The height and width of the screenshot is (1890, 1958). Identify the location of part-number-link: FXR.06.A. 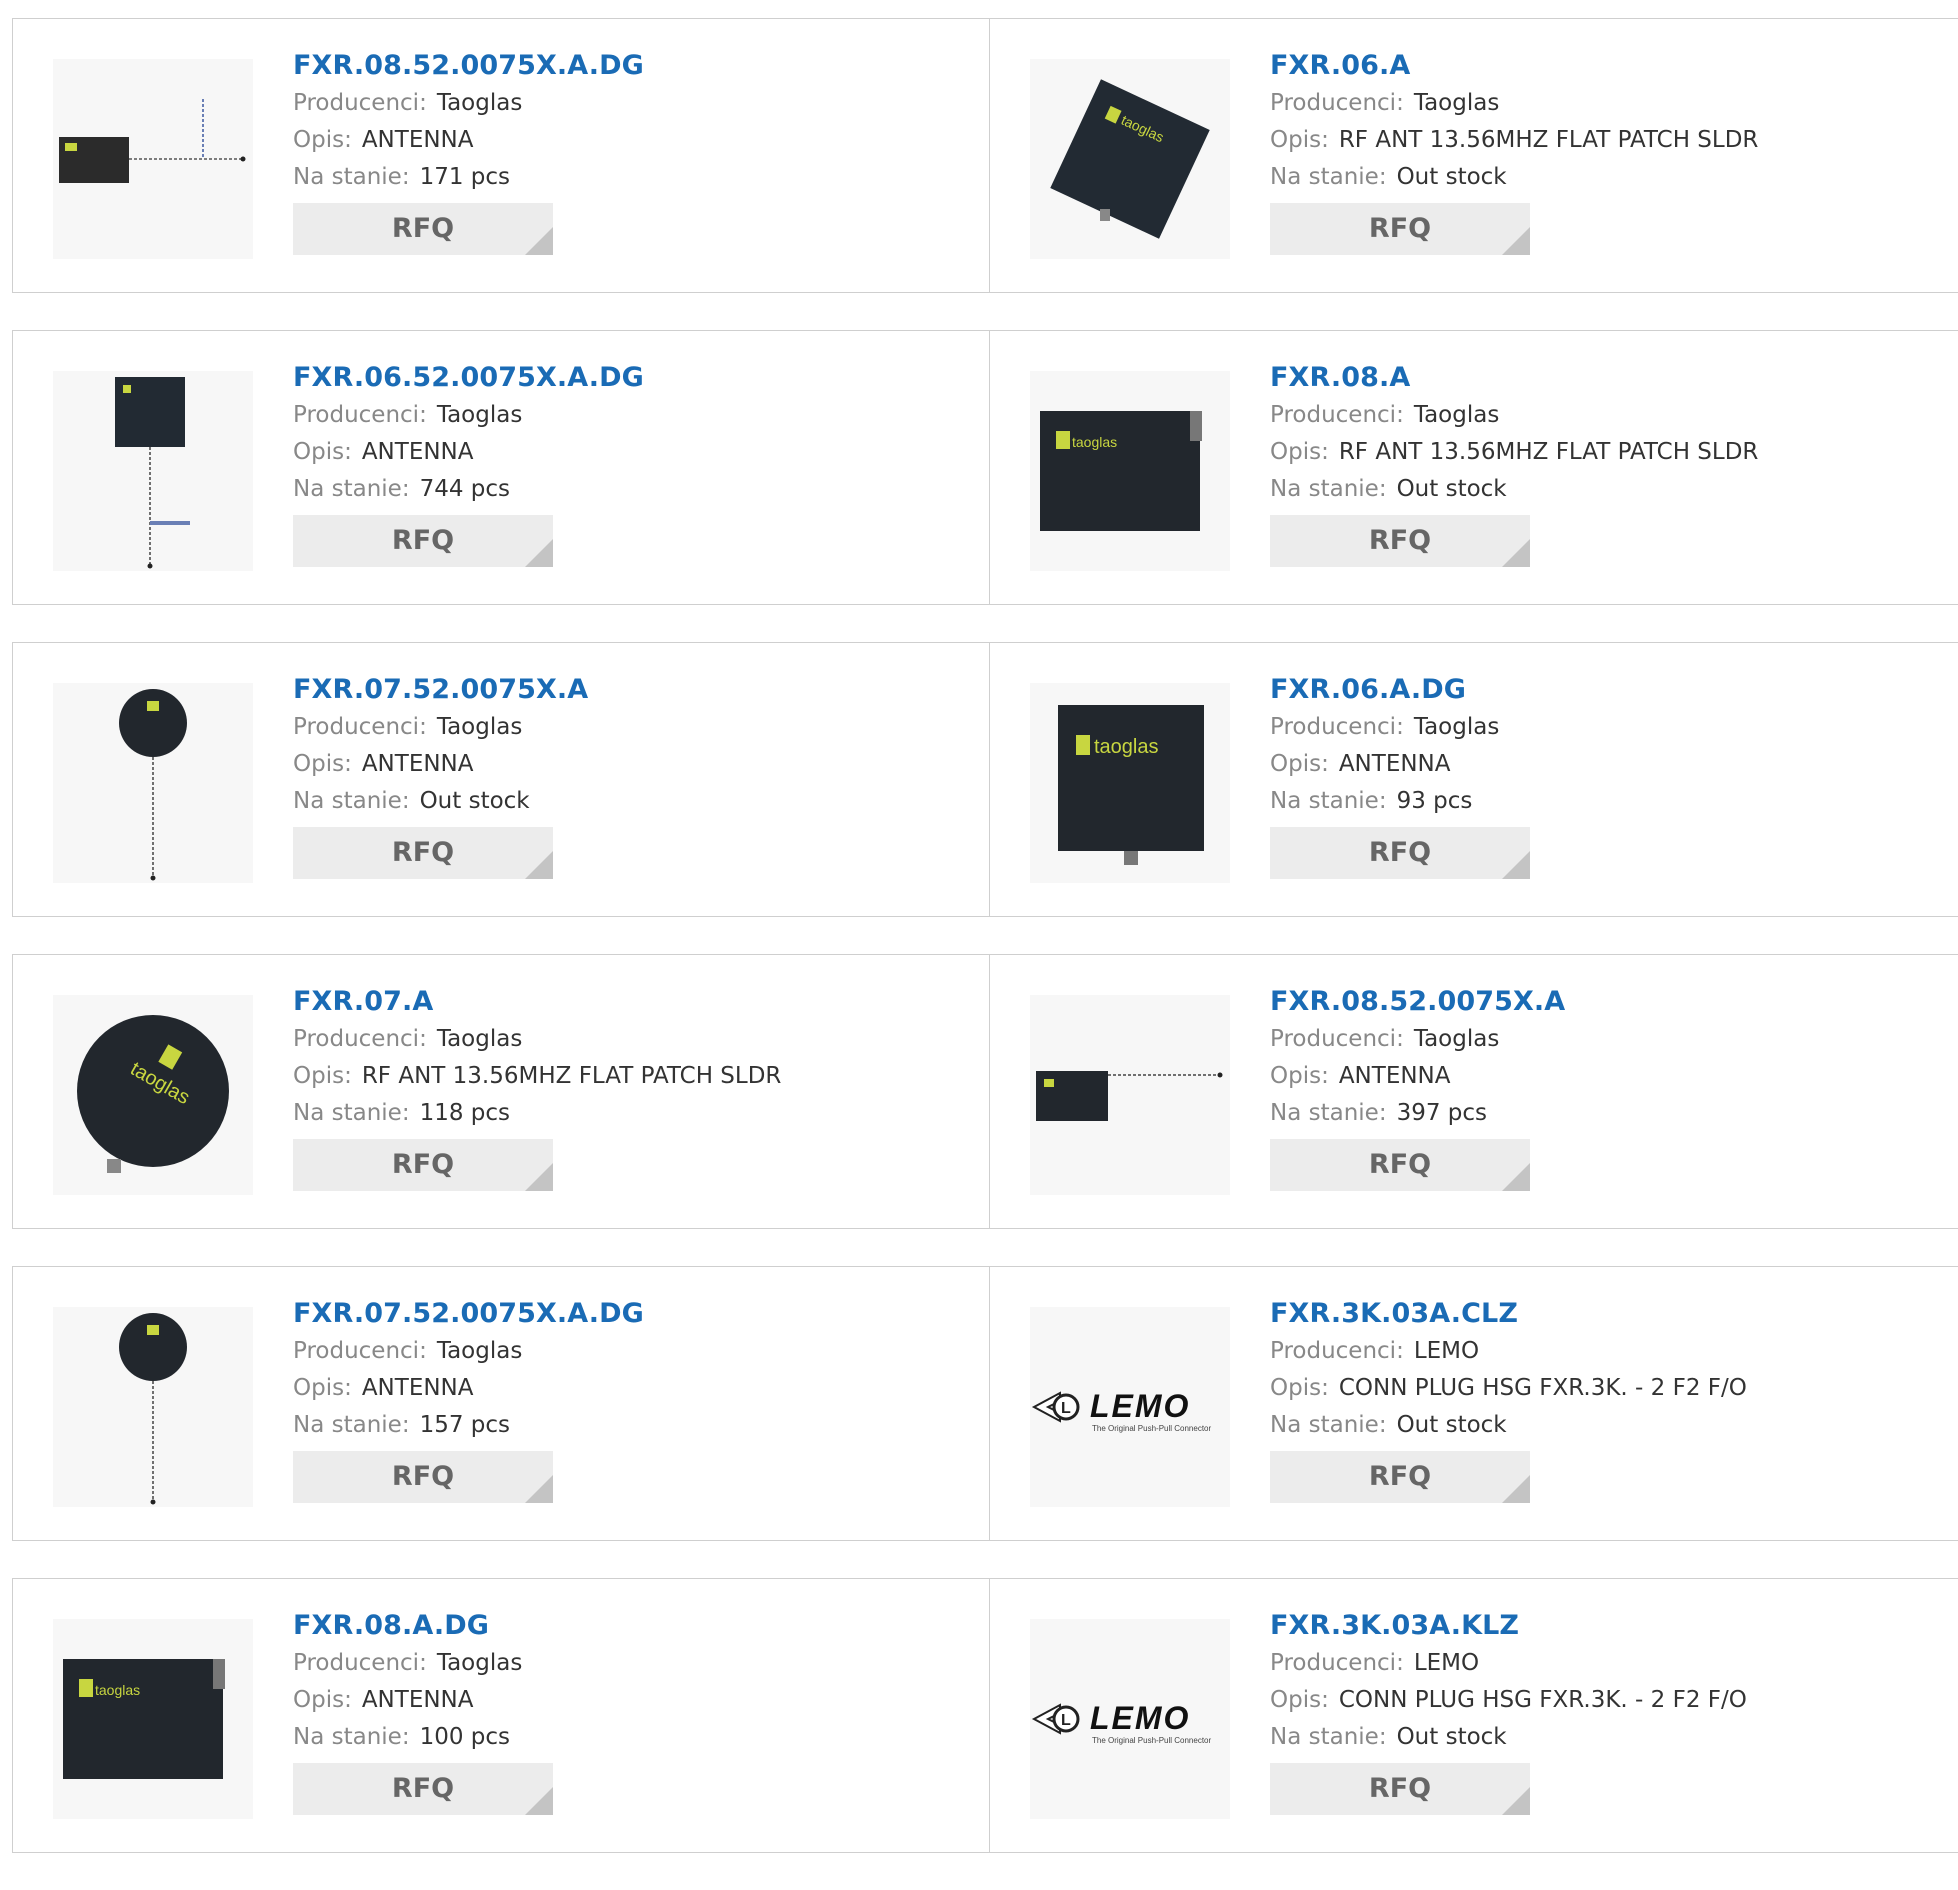
(1514, 67).